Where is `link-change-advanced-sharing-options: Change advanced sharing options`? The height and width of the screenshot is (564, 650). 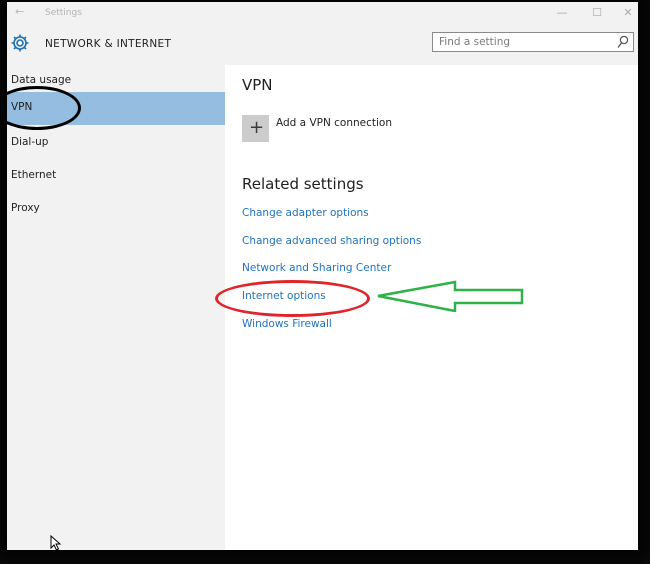 link-change-advanced-sharing-options: Change advanced sharing options is located at coordinates (331, 241).